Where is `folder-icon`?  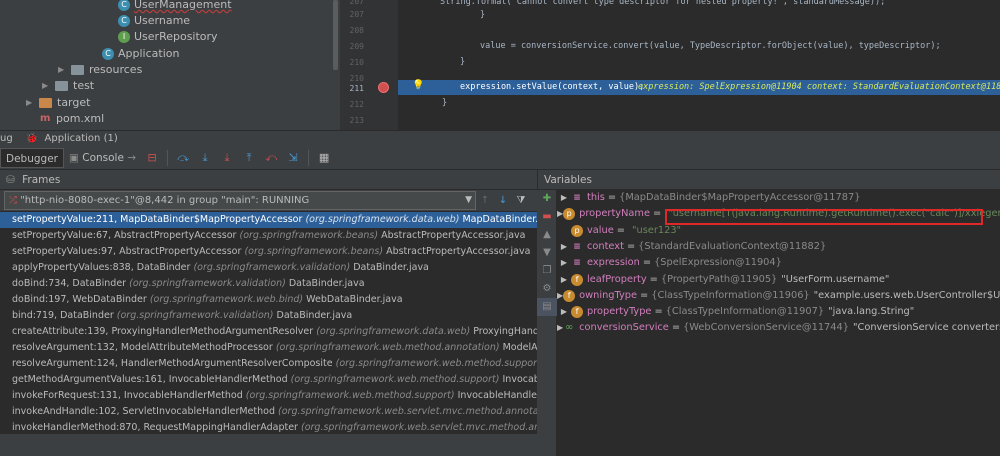
folder-icon is located at coordinates (45, 103).